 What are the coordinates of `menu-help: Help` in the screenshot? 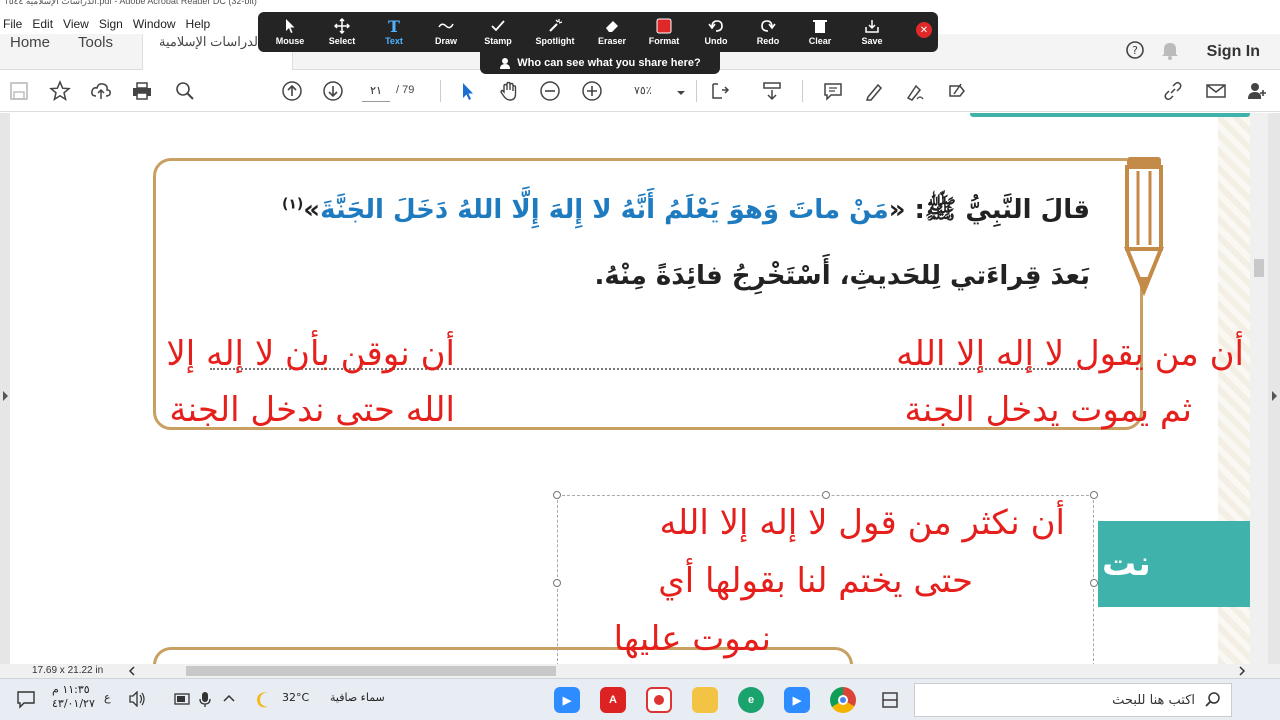 It's located at (200, 24).